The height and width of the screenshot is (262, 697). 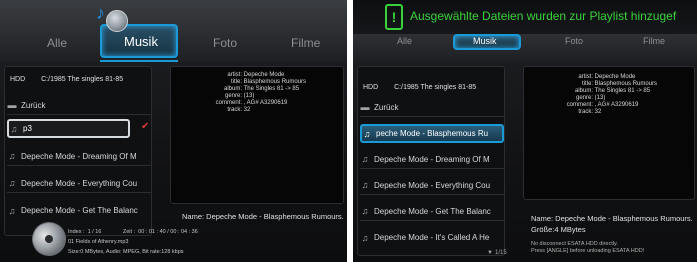 I want to click on exclamation-icon: !, so click(x=394, y=17).